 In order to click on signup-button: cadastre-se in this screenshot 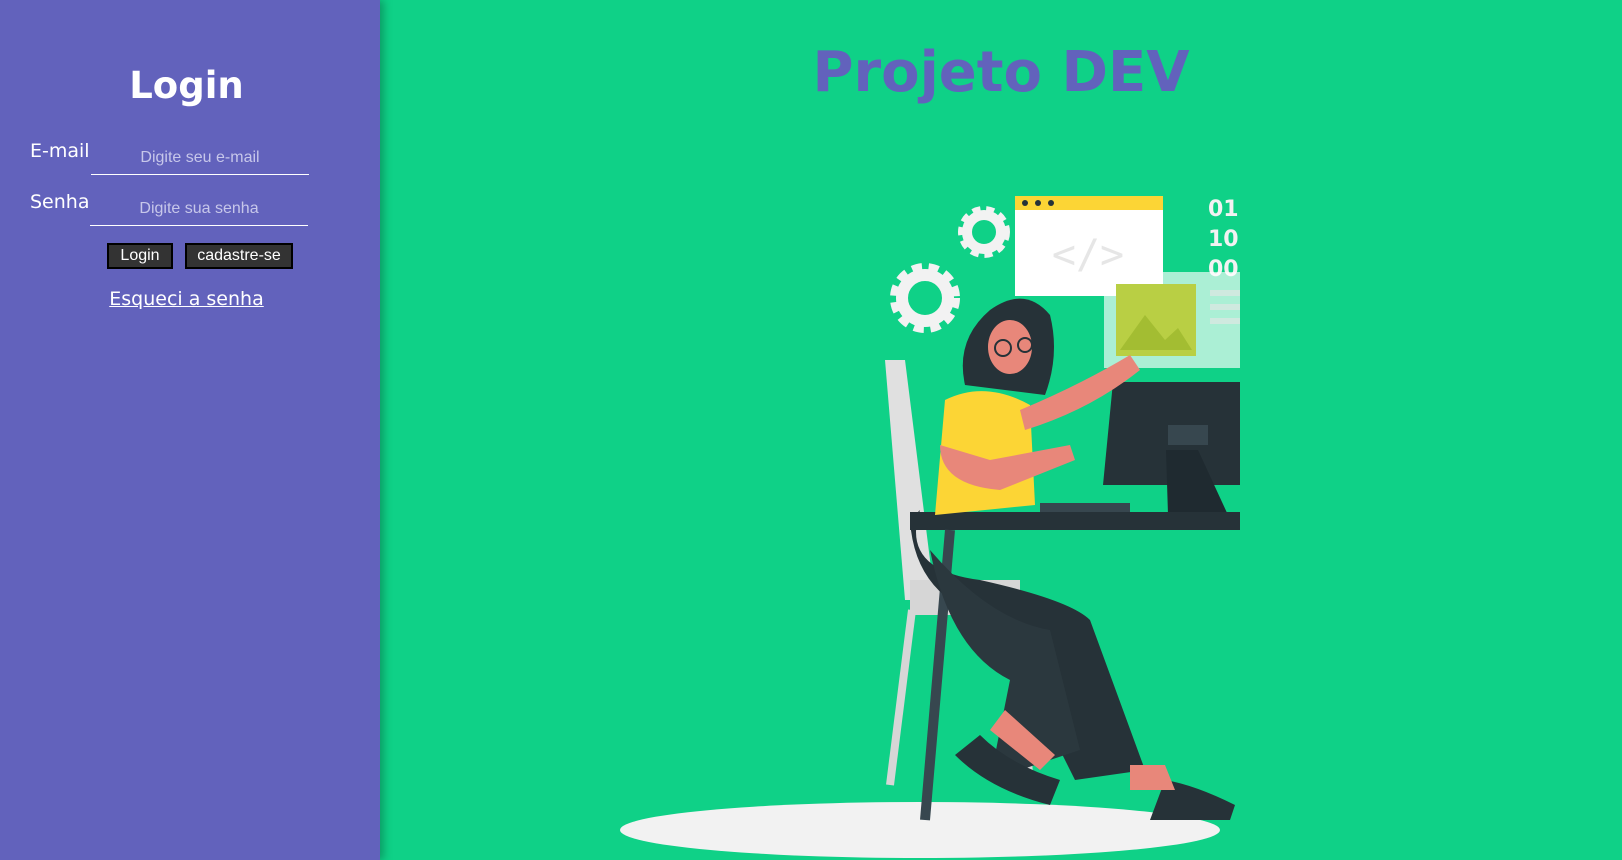, I will do `click(239, 256)`.